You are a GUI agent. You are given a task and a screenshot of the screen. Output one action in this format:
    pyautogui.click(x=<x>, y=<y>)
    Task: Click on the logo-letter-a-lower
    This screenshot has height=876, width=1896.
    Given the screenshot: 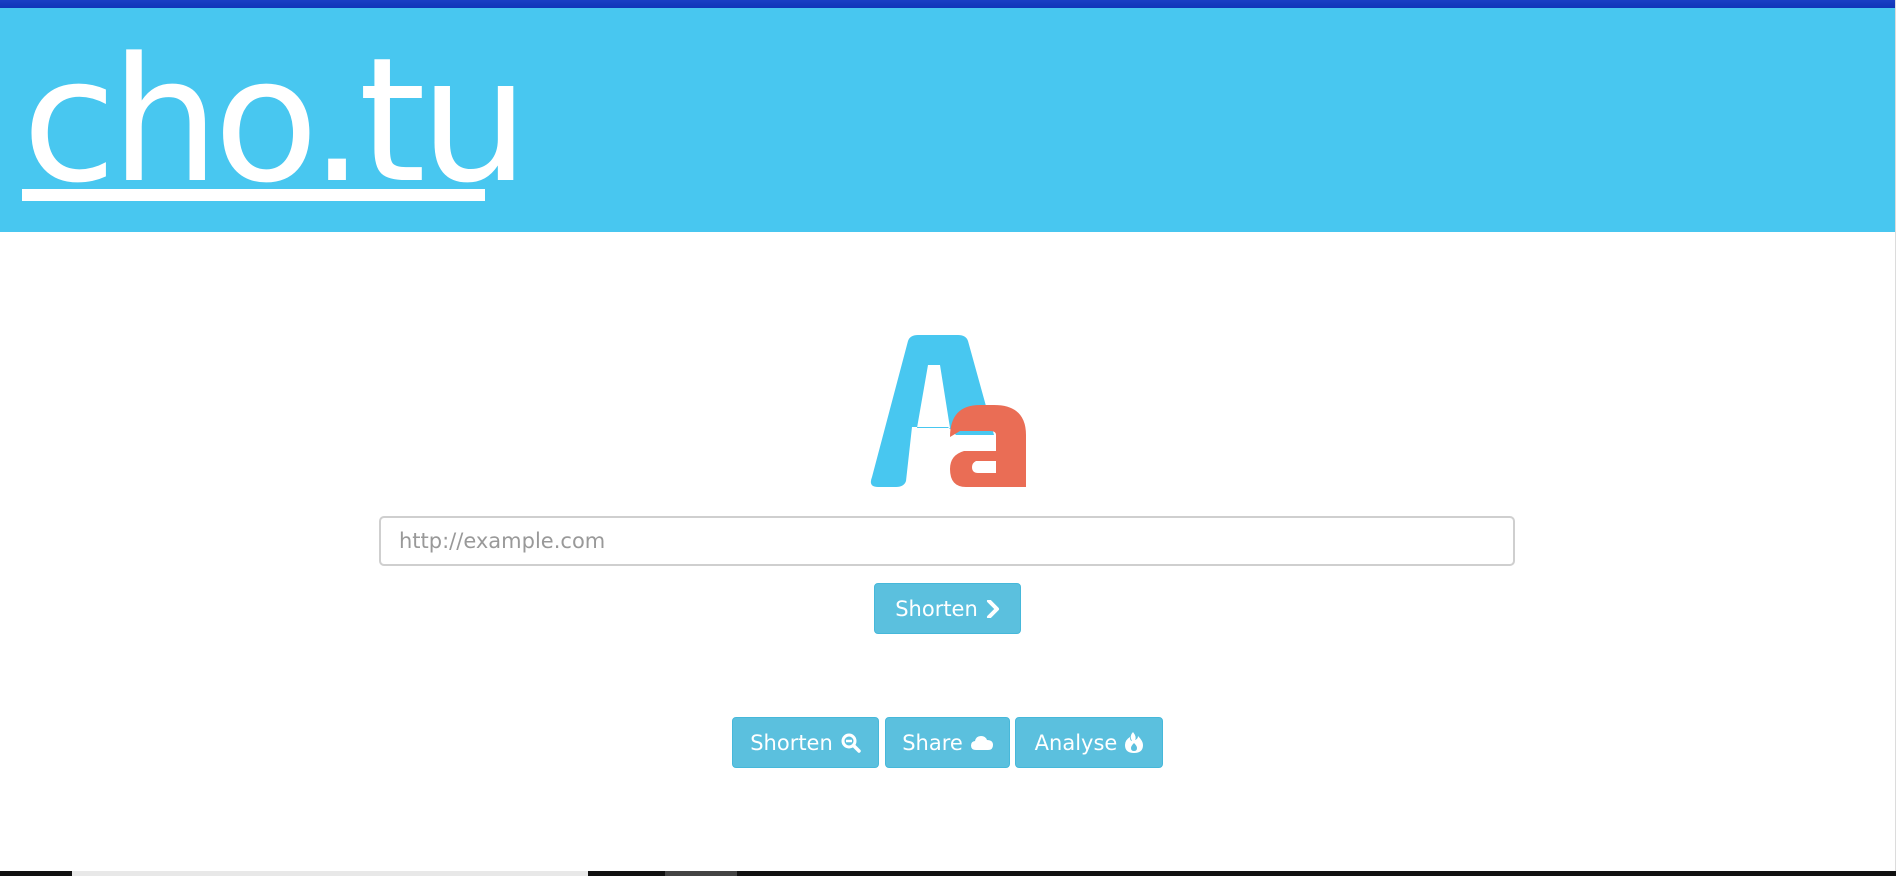 What is the action you would take?
    pyautogui.click(x=988, y=446)
    